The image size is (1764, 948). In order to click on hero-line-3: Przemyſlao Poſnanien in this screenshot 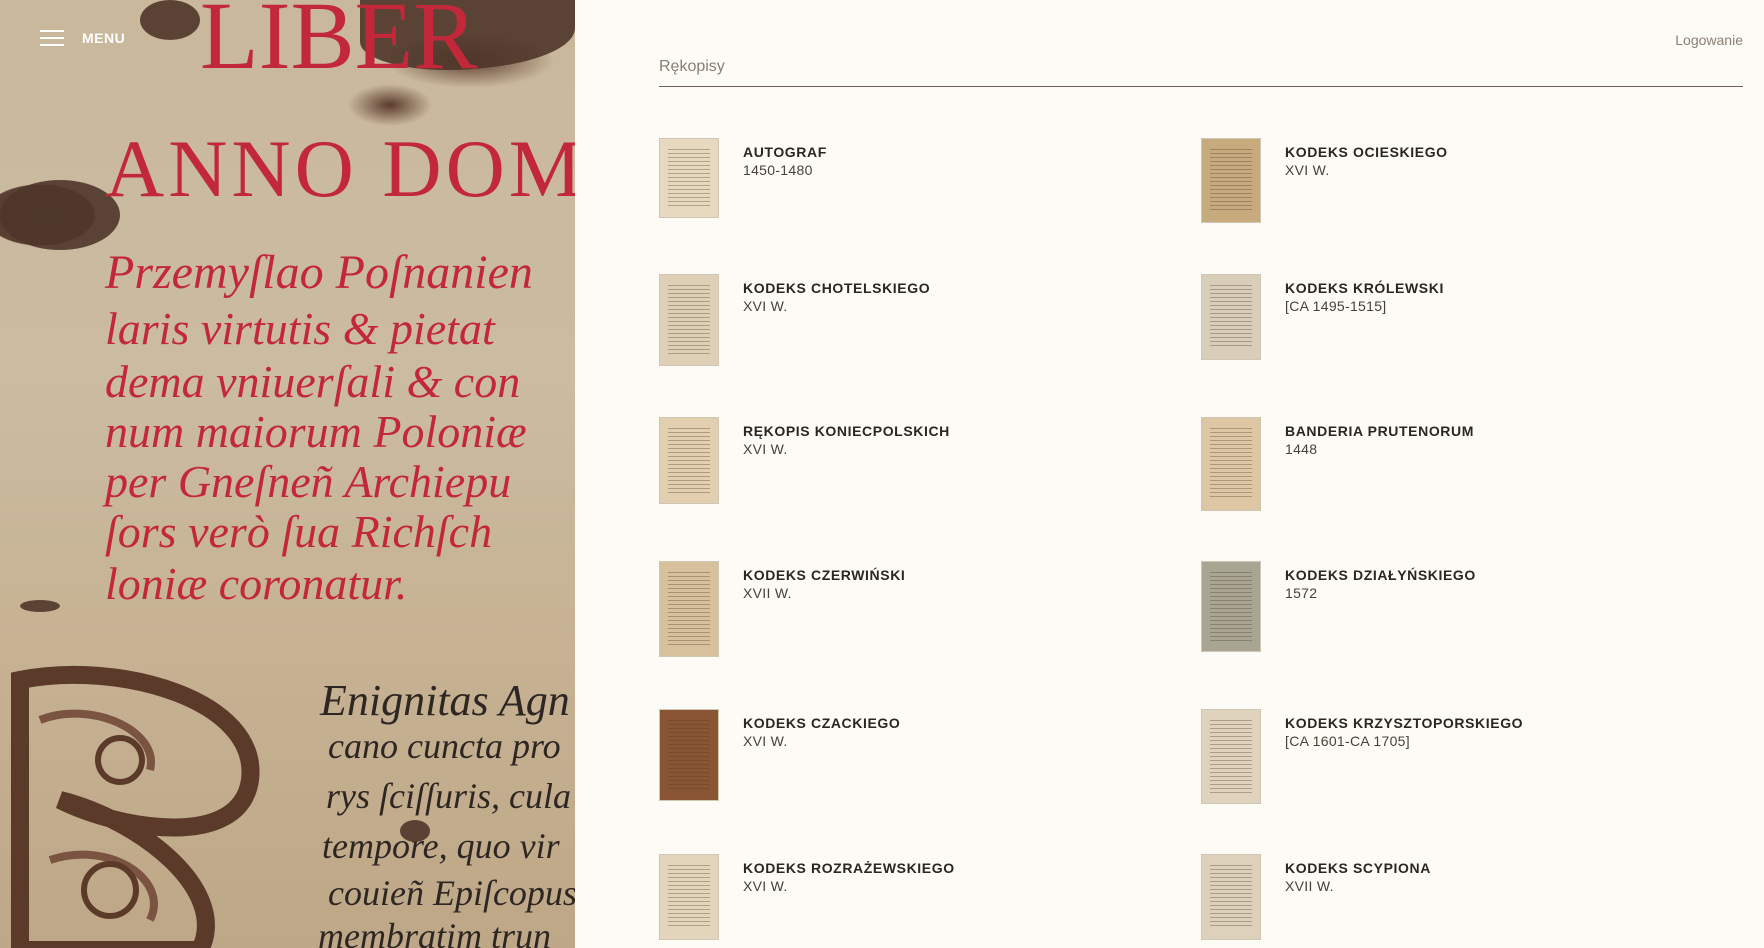, I will do `click(319, 272)`.